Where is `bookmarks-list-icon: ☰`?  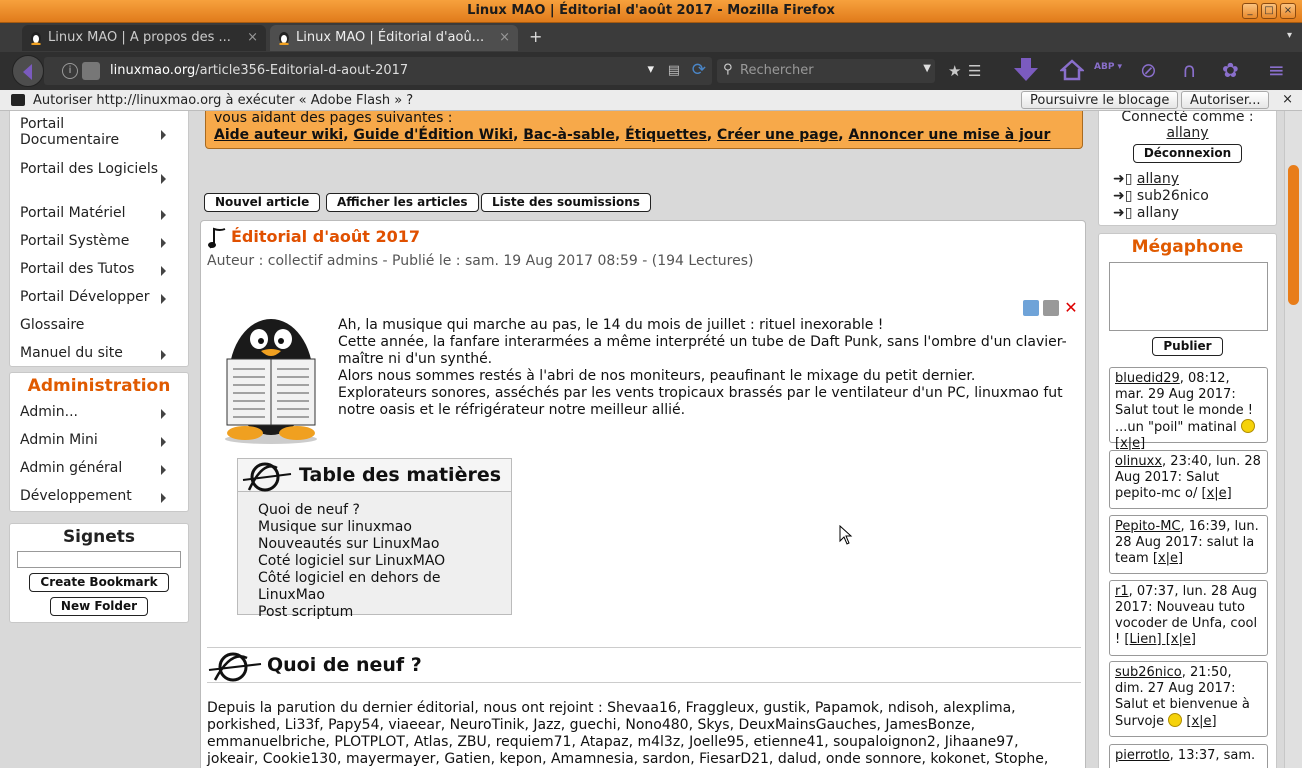
bookmarks-list-icon: ☰ is located at coordinates (974, 71).